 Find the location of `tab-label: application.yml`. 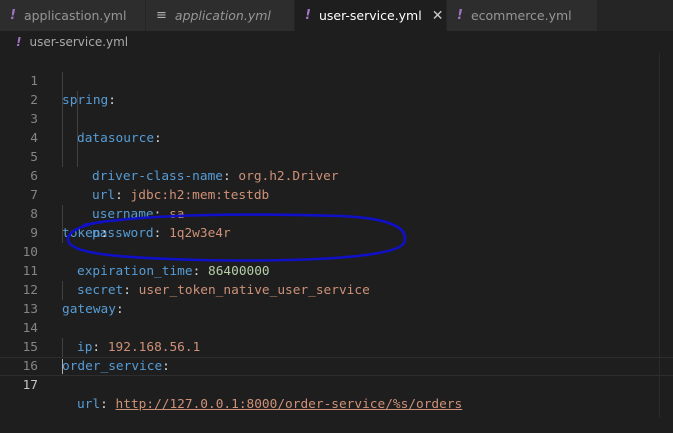

tab-label: application.yml is located at coordinates (222, 15).